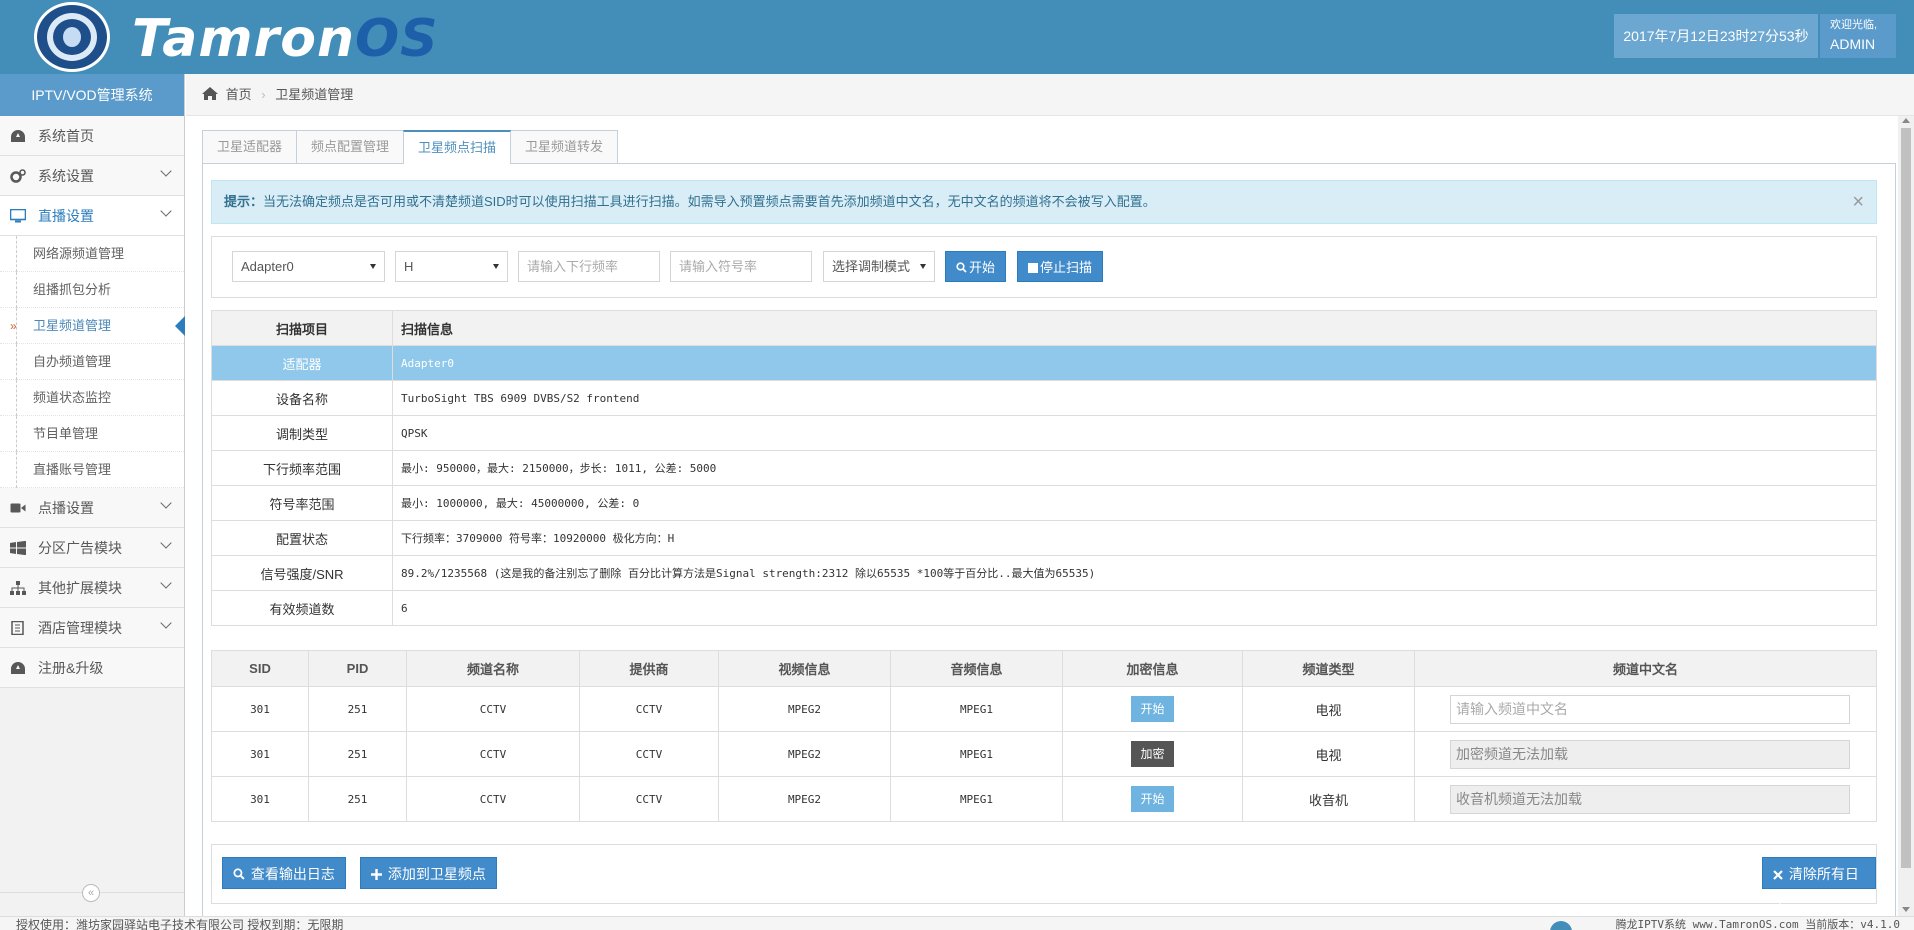 The image size is (1914, 930). I want to click on sidebar-item-register-upgrade: 注册&升级, so click(92, 668).